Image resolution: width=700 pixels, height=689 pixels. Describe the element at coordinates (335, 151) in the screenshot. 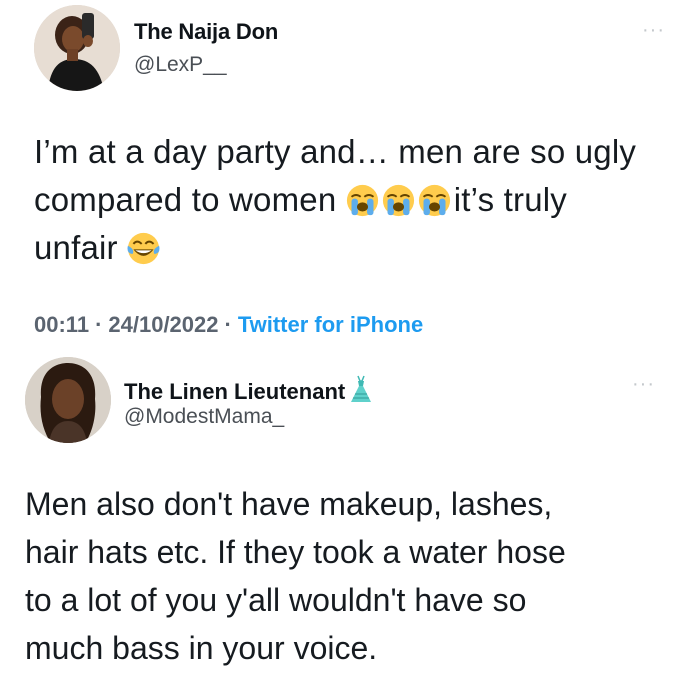

I see `tweet-text-line: I’m at a day party and… men are so ugly` at that location.